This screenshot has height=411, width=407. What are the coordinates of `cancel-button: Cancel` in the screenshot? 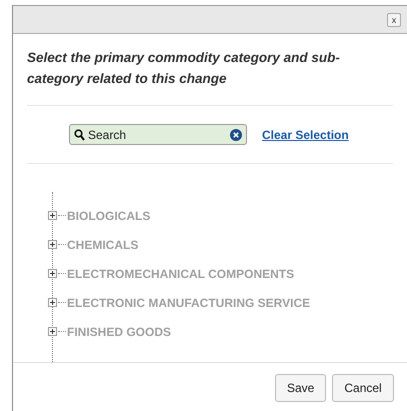 It's located at (363, 388).